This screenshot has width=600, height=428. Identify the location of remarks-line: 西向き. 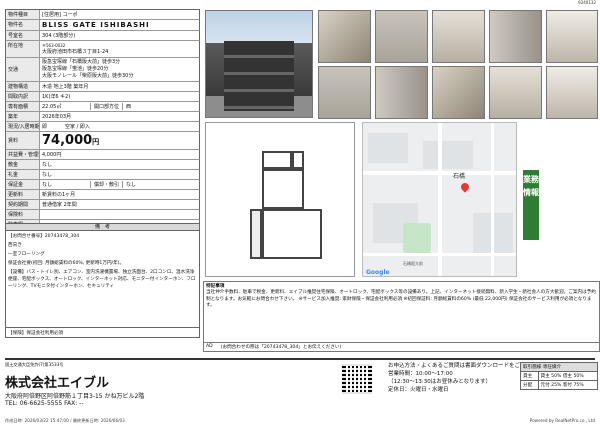
(15, 245).